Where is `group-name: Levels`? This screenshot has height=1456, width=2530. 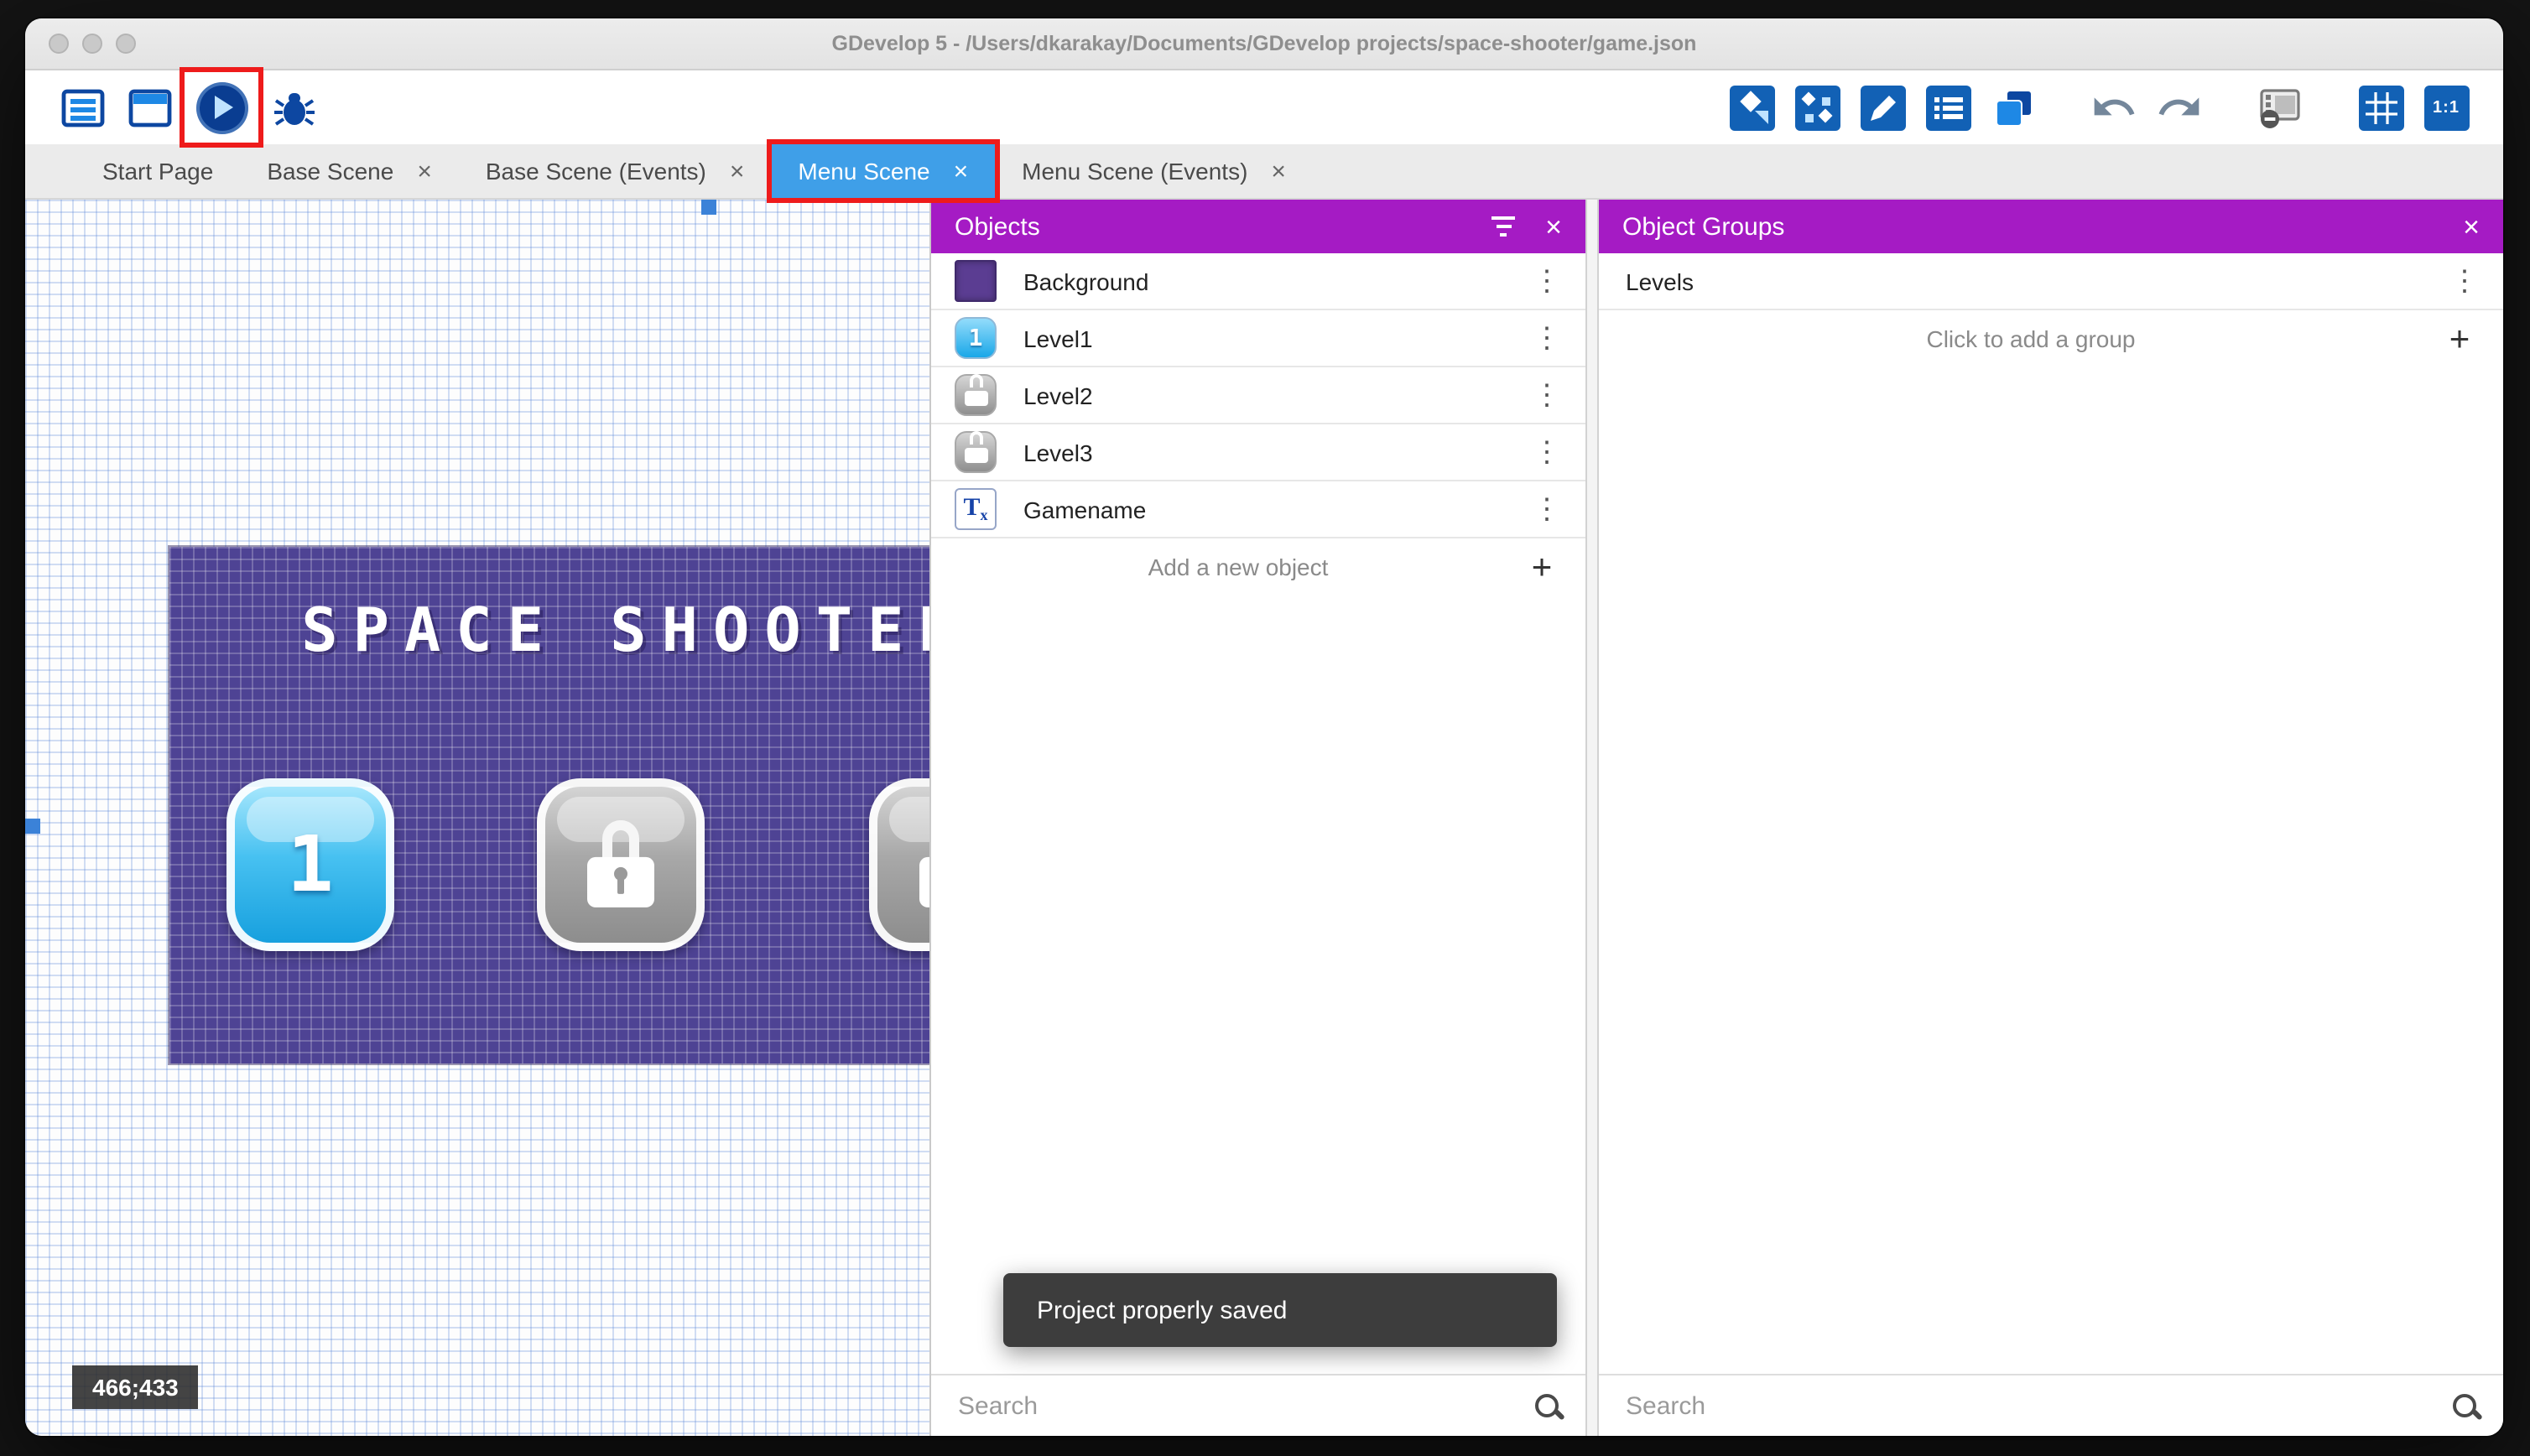
group-name: Levels is located at coordinates (1660, 281).